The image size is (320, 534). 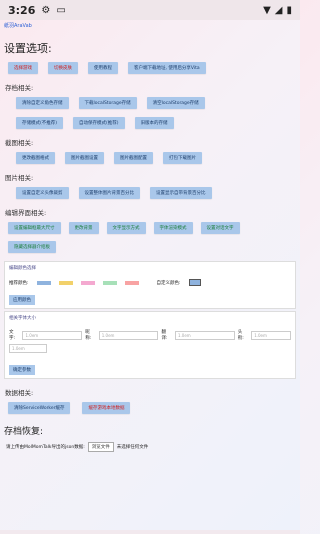 I want to click on clear-cache-button: 清除ServiceWorker缓存, so click(x=39, y=408).